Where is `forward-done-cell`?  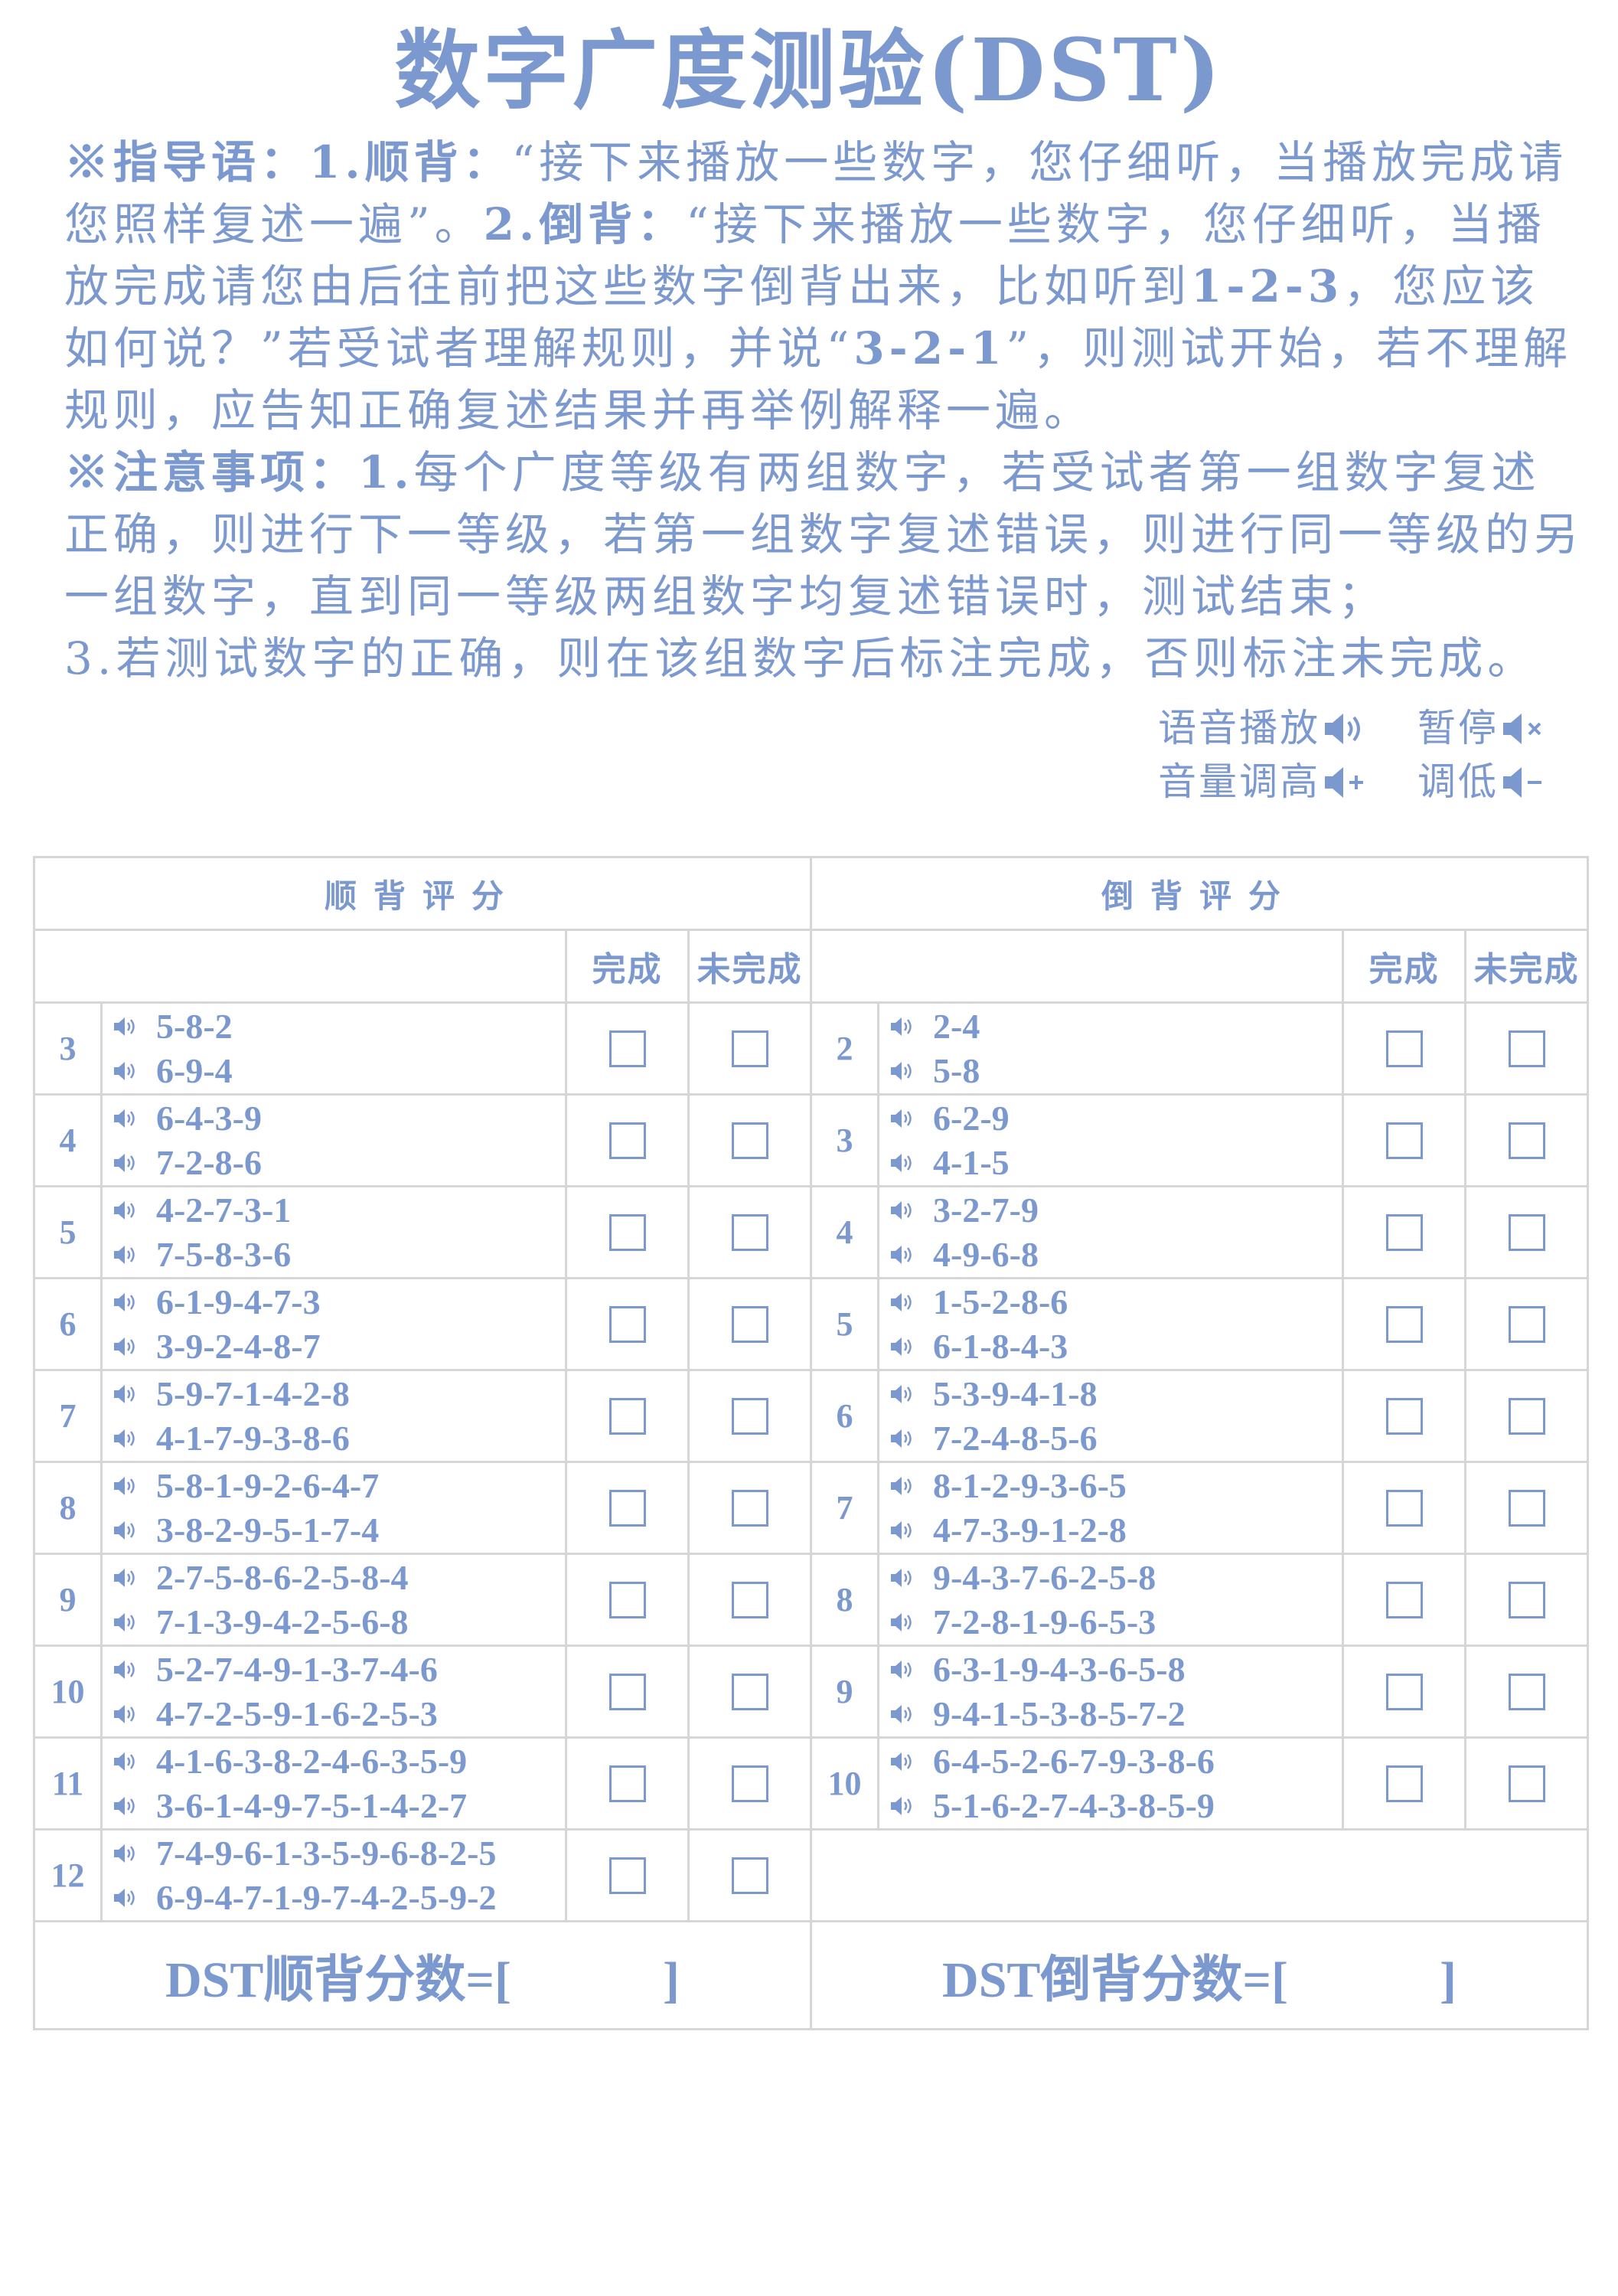 forward-done-cell is located at coordinates (627, 1140).